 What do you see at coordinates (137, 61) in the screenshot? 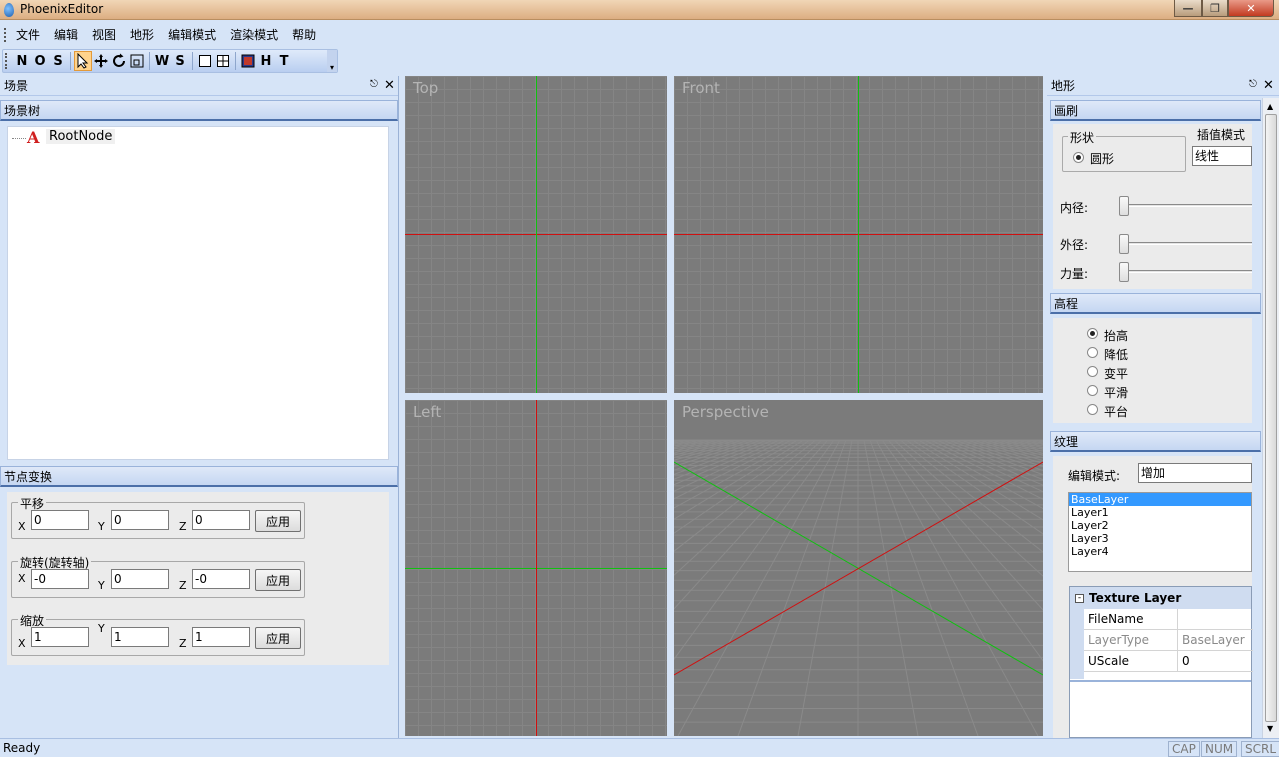
I see `scale-tool-button` at bounding box center [137, 61].